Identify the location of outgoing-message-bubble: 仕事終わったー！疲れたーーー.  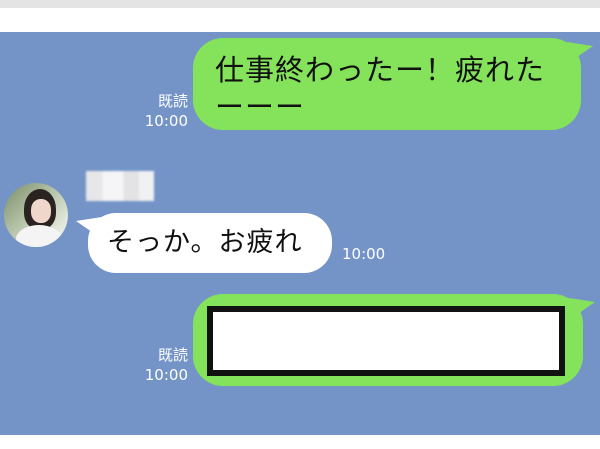
(393, 84).